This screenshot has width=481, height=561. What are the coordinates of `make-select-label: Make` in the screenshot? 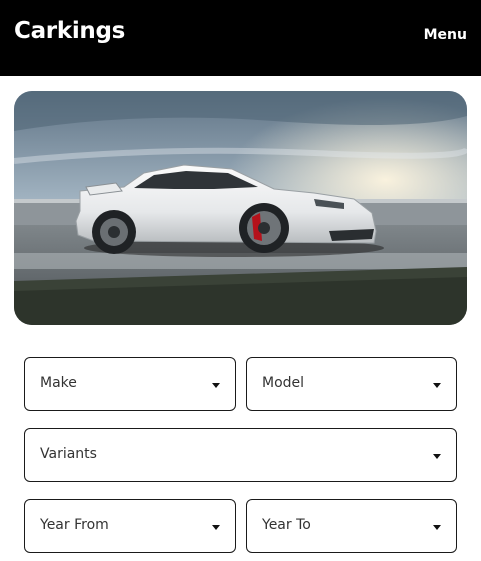 It's located at (58, 383).